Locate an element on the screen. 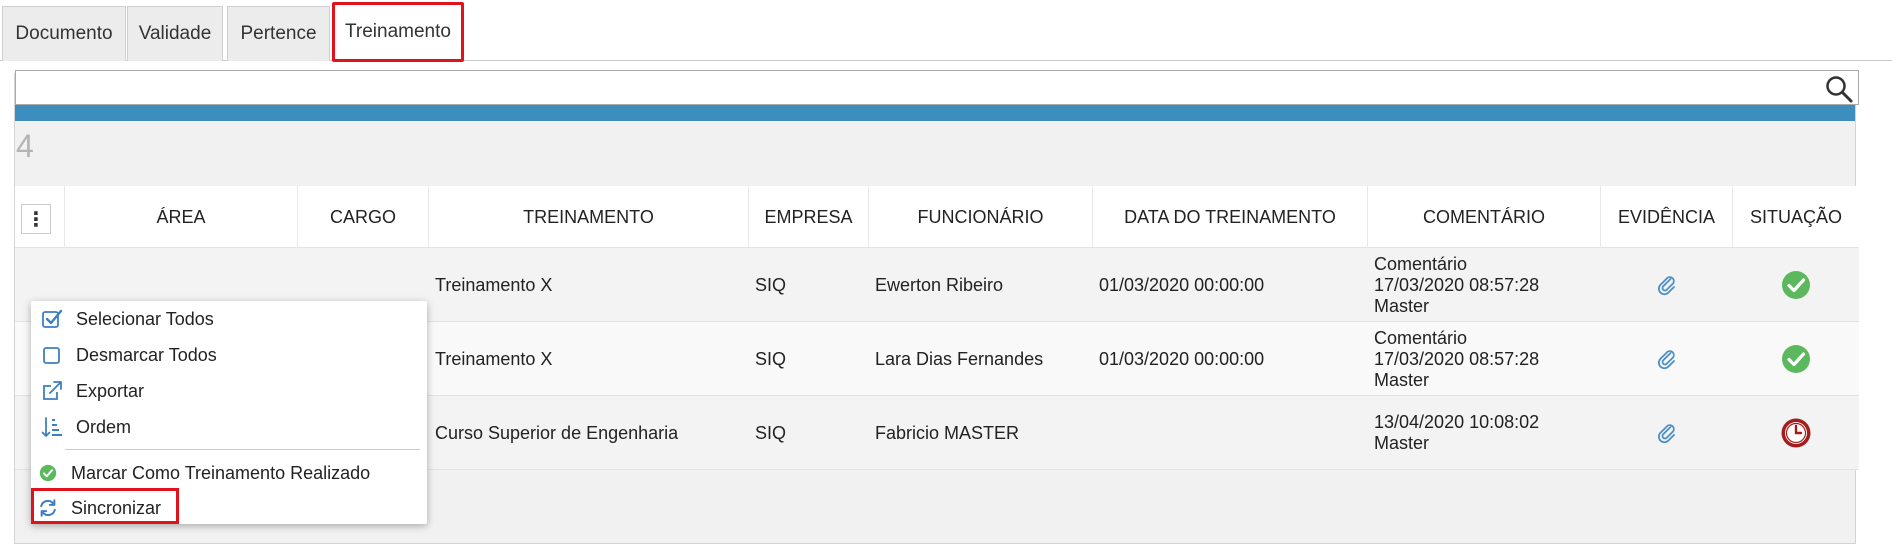 The image size is (1892, 544). tab-label: Validade is located at coordinates (175, 33).